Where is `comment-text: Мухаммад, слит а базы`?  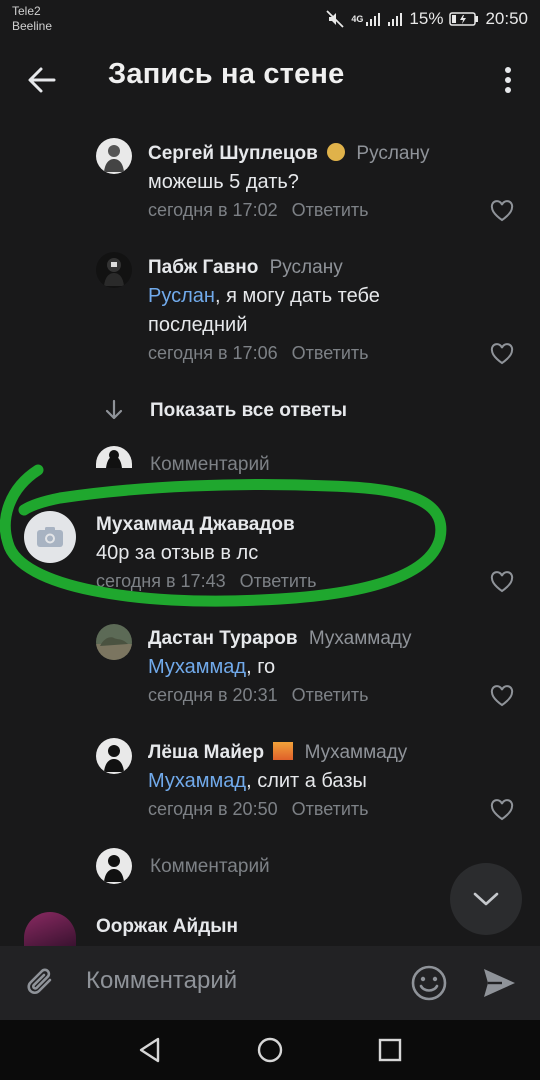
comment-text: Мухаммад, слит а базы is located at coordinates (257, 781).